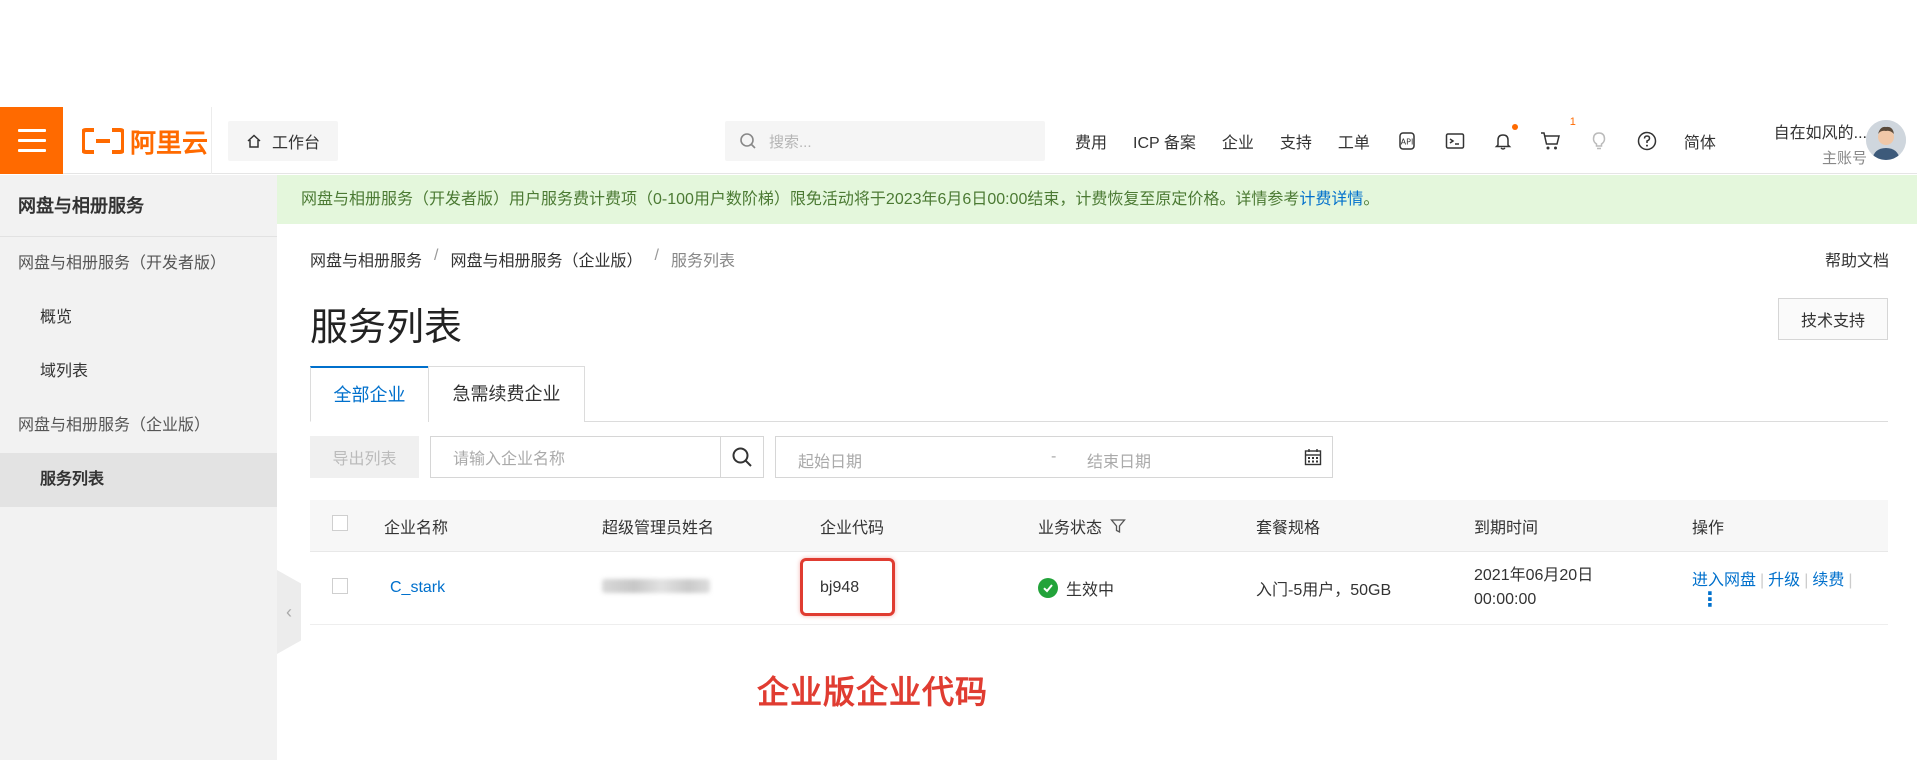 The image size is (1917, 760). I want to click on search-button, so click(742, 457).